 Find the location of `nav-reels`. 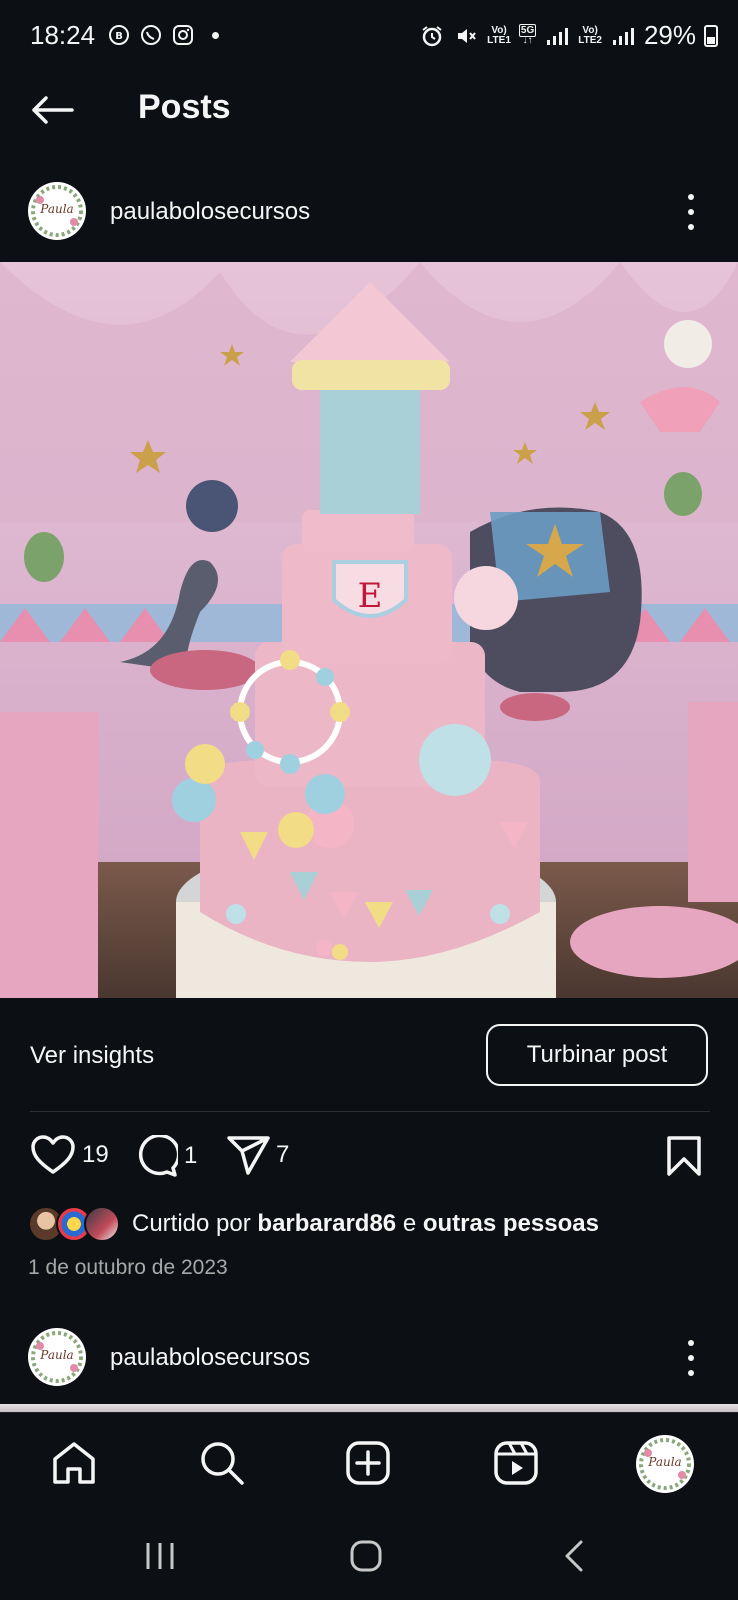

nav-reels is located at coordinates (516, 1463).